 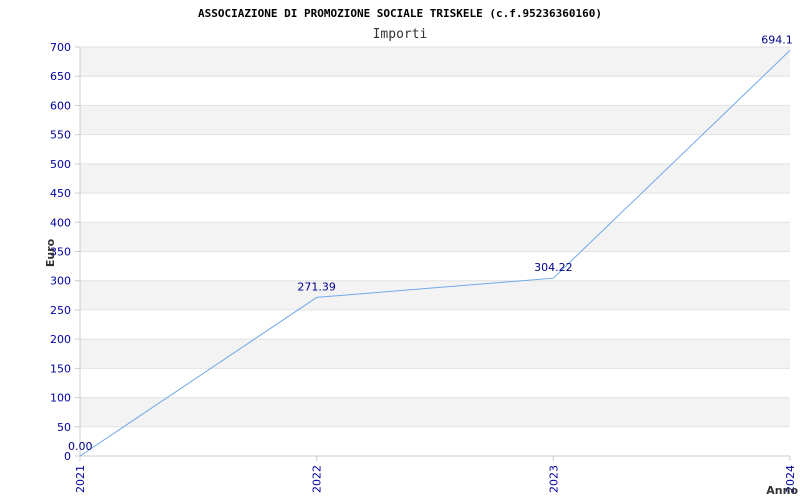 I want to click on x-tick-label: 2021, so click(x=80, y=479).